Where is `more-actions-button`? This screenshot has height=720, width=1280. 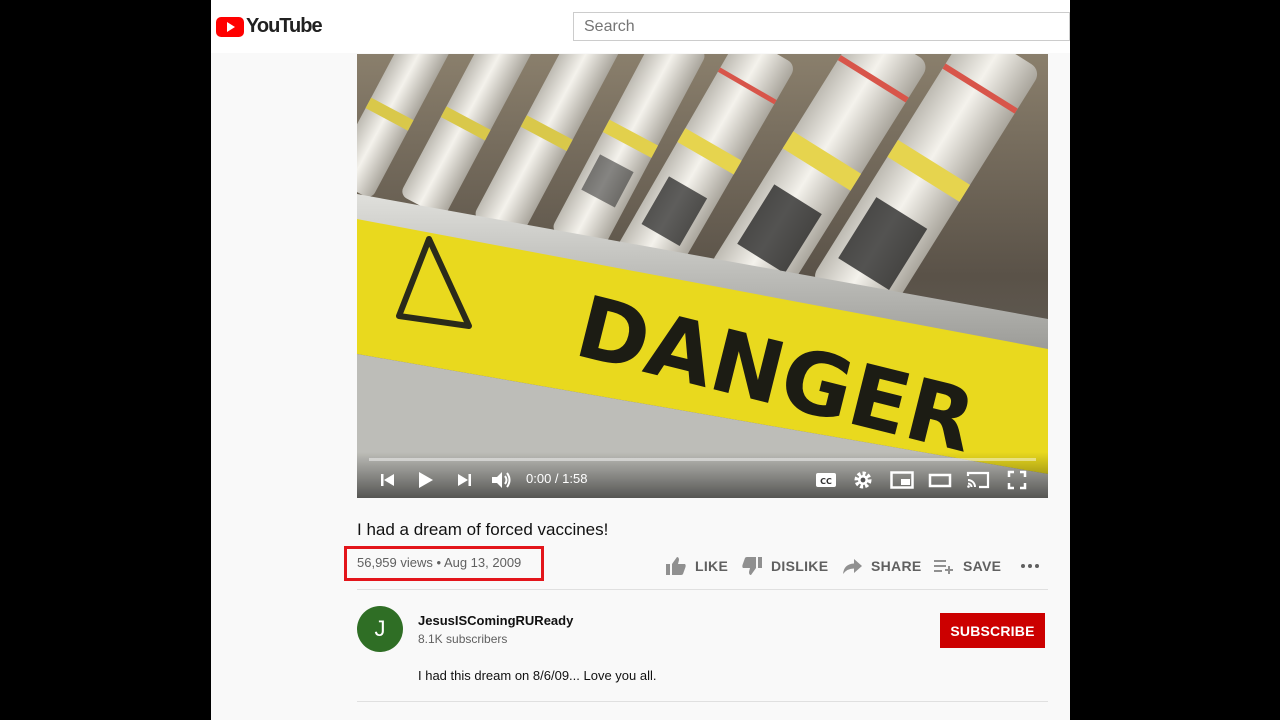 more-actions-button is located at coordinates (1034, 564).